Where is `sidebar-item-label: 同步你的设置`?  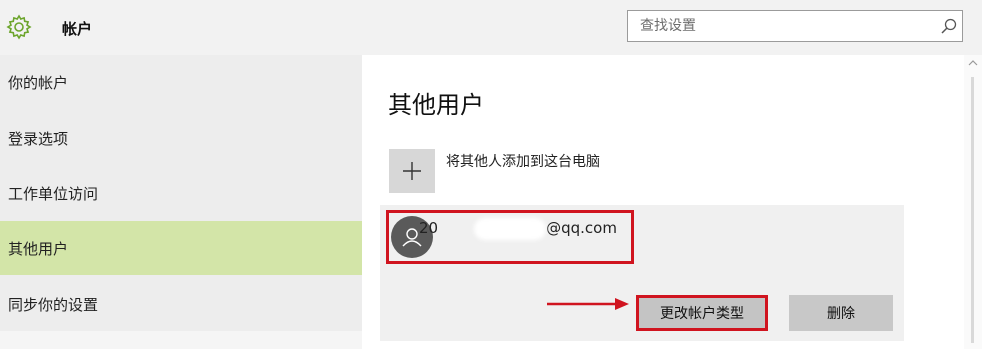
sidebar-item-label: 同步你的设置 is located at coordinates (53, 304).